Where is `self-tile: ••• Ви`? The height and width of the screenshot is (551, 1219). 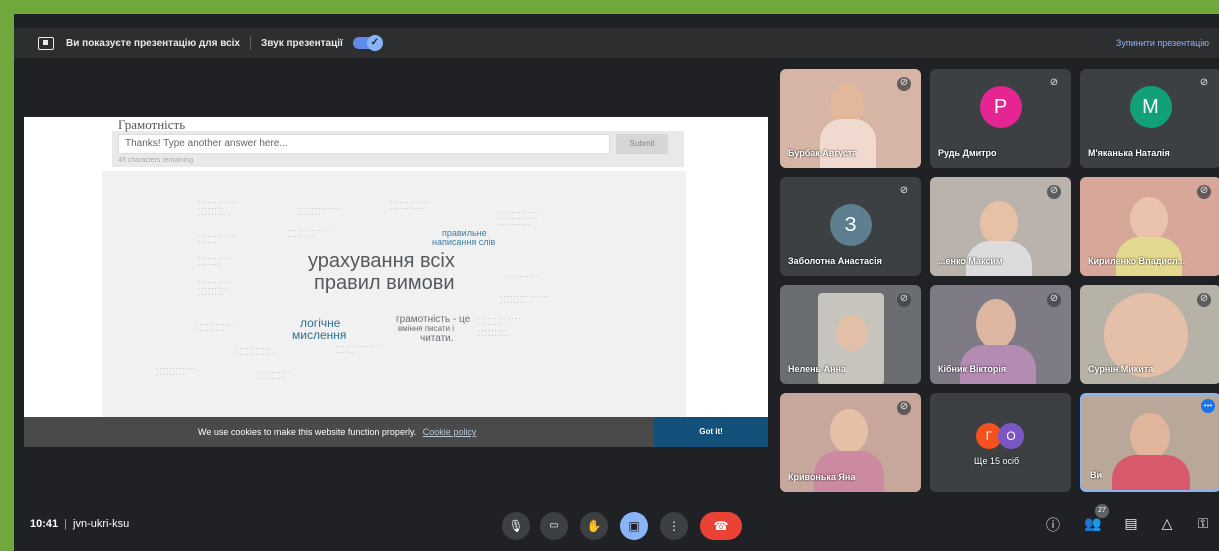 self-tile: ••• Ви is located at coordinates (1149, 442).